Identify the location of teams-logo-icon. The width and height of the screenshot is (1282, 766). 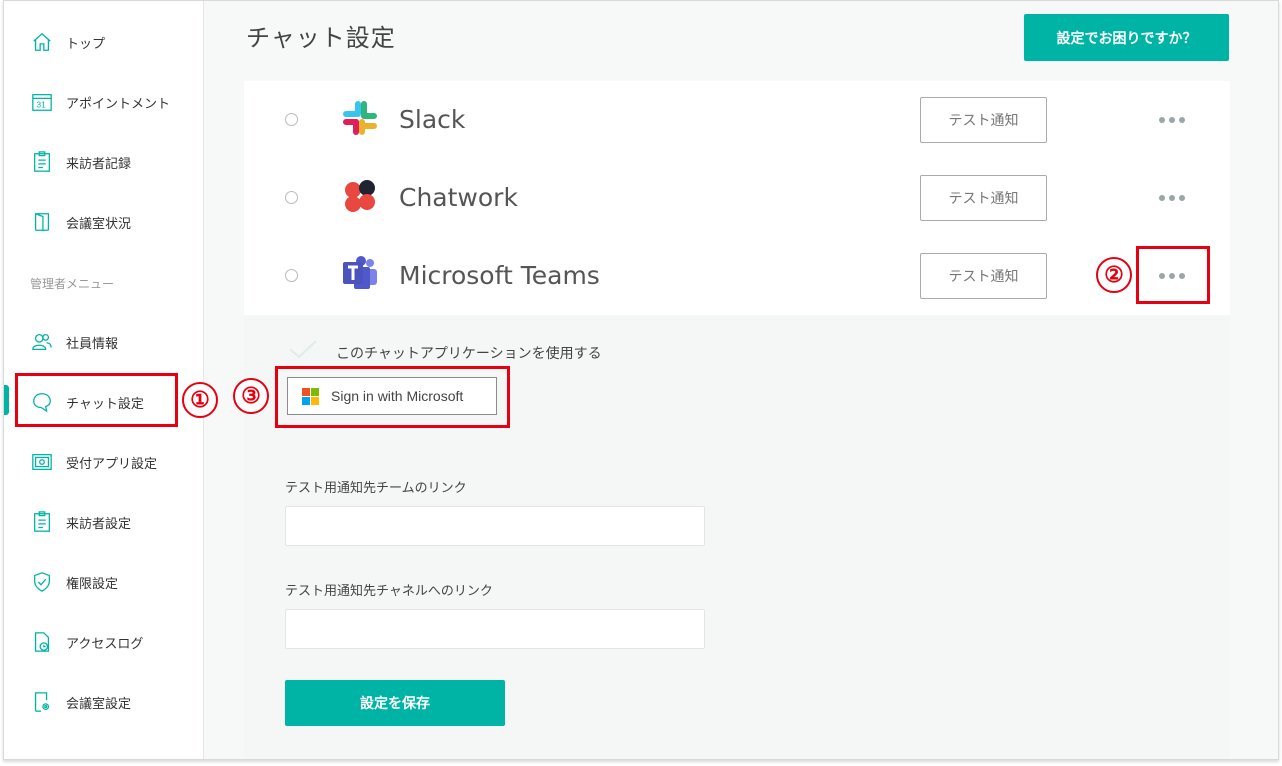
(360, 274).